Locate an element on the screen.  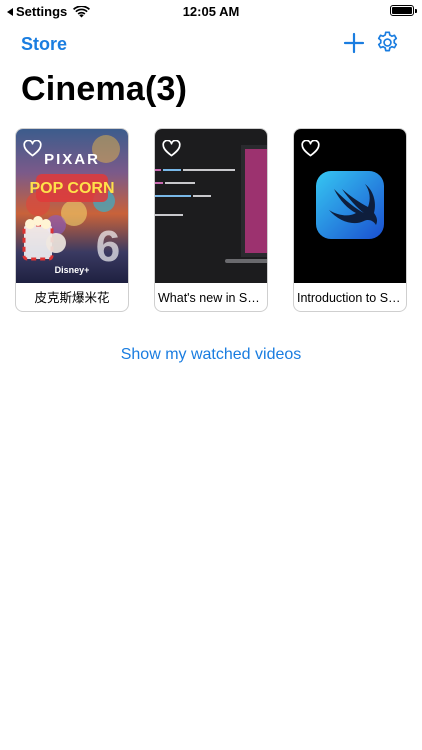
store-back-button: Store is located at coordinates (44, 44).